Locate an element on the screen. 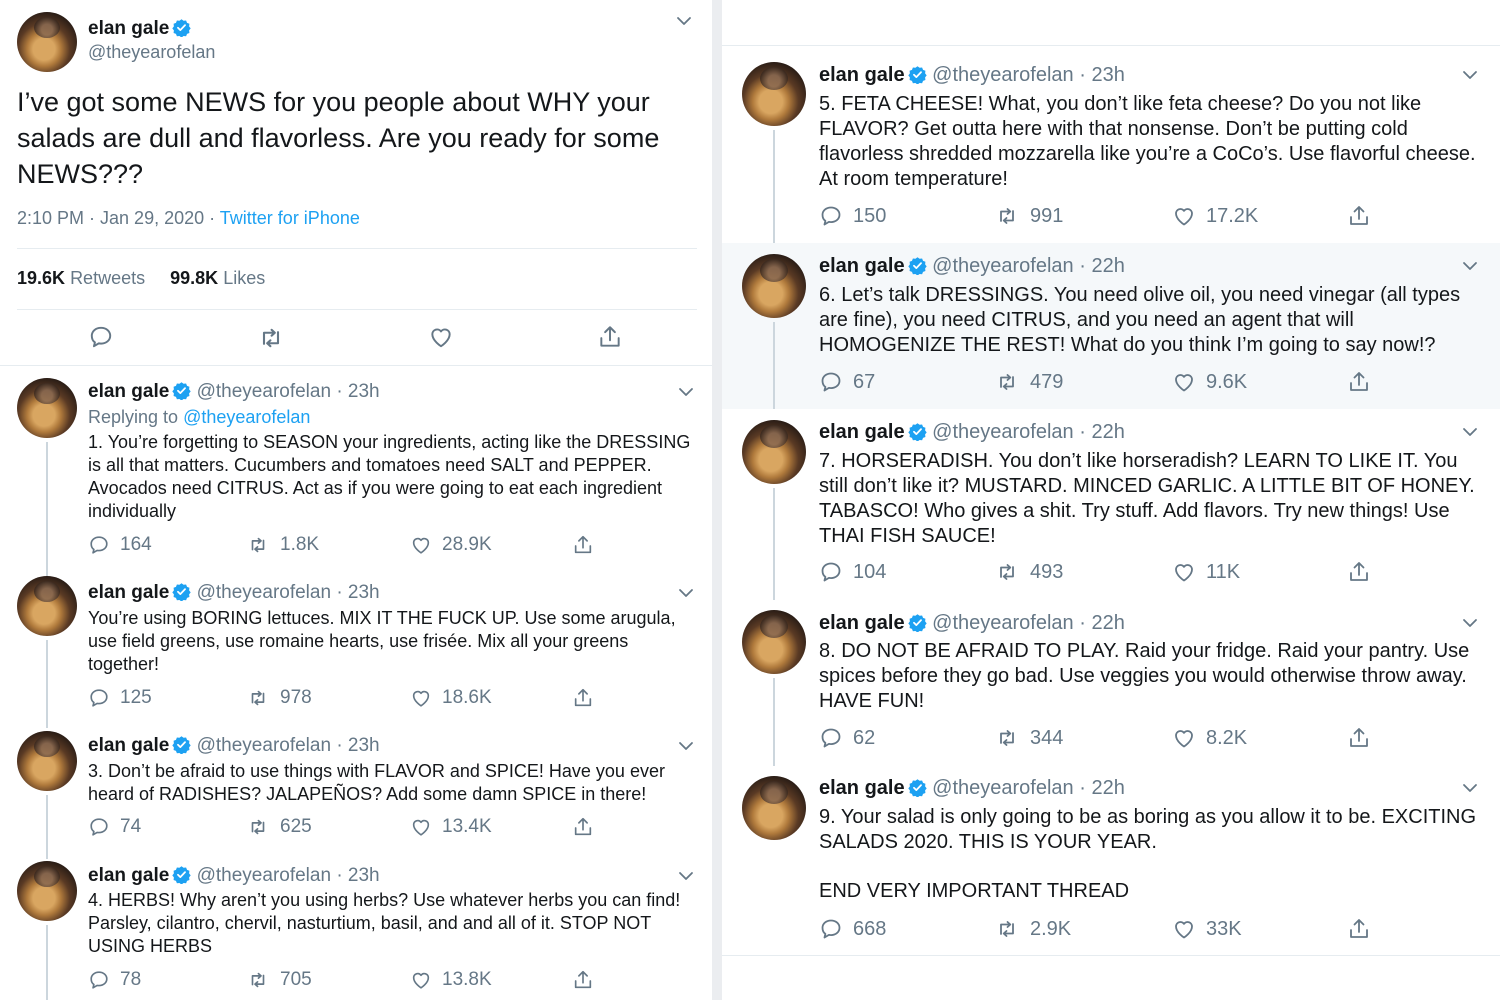 This screenshot has width=1500, height=1000. like-button: 28.9K is located at coordinates (451, 545).